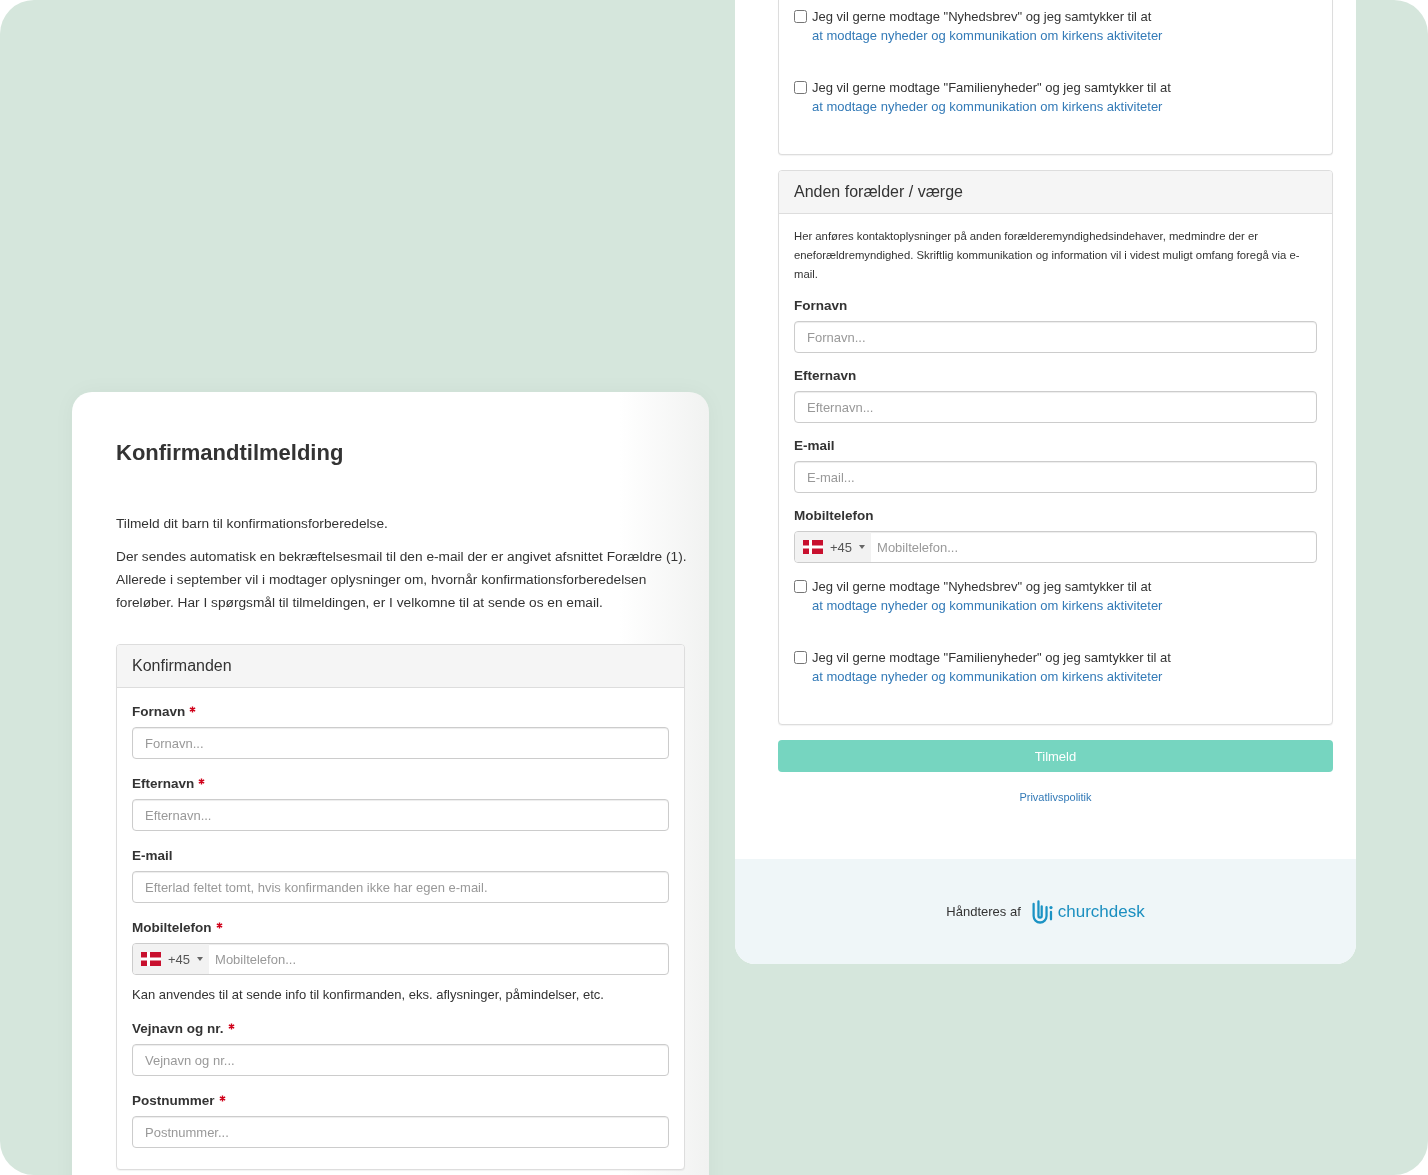 Image resolution: width=1428 pixels, height=1175 pixels. Describe the element at coordinates (1047, 255) in the screenshot. I see `section-description: Her anføres kontaktoplysninger på anden forælderemyndighedsindehaver, medmindre der er eneforældremyndighed. Skriftlig kommunikation og information vil i videst muligt omfang foregå via e-mail.` at that location.